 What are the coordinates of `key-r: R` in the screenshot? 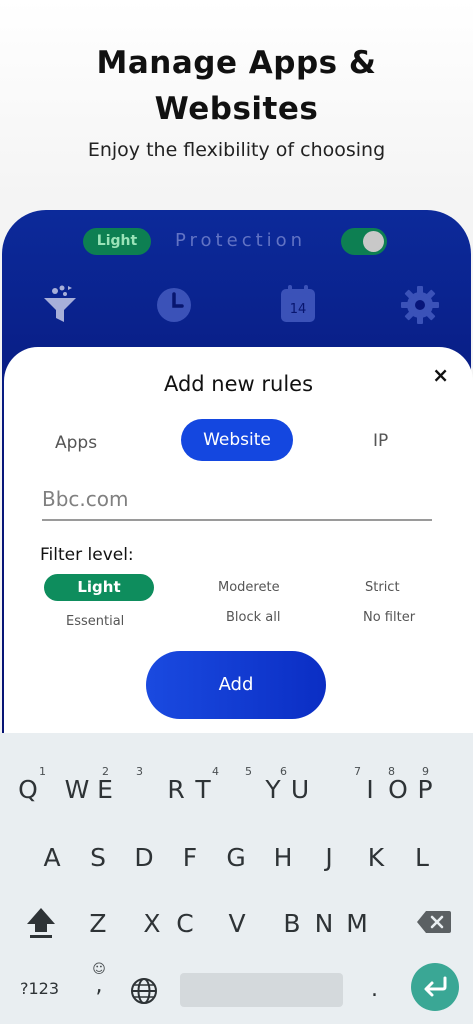 It's located at (176, 789).